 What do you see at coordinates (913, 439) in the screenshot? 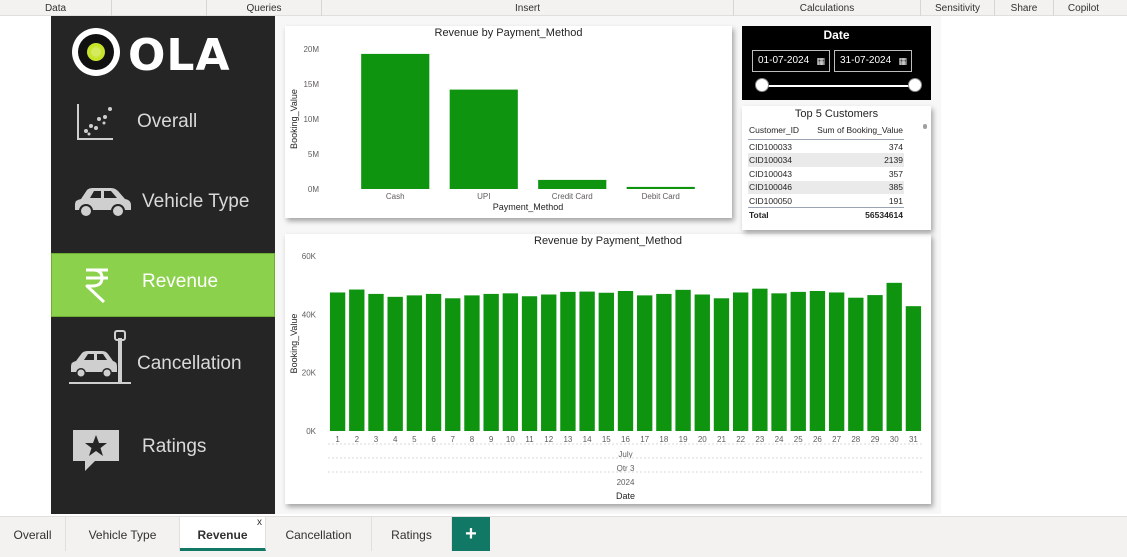
I see `x-tick-label: 31` at bounding box center [913, 439].